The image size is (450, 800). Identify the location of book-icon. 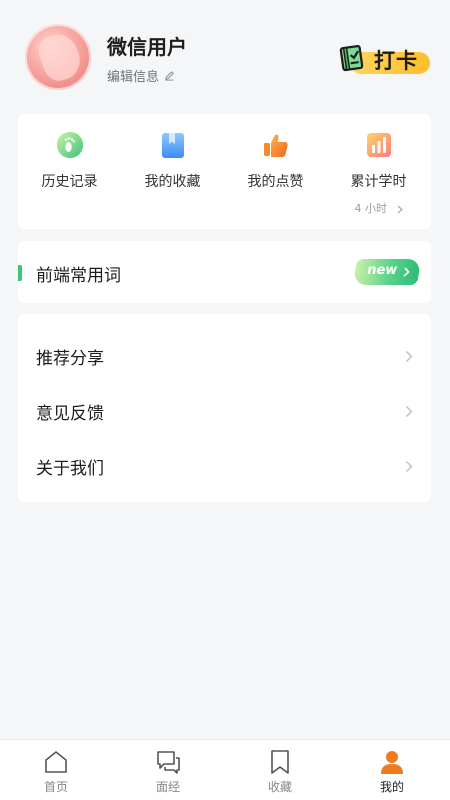
(351, 58).